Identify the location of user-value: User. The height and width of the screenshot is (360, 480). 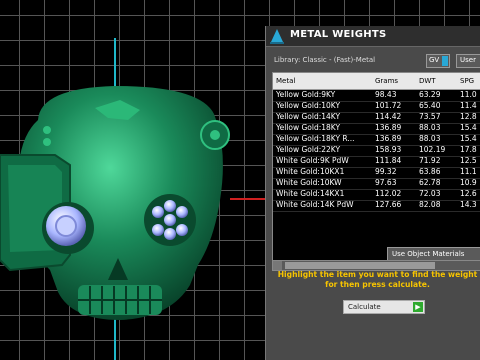
(468, 60).